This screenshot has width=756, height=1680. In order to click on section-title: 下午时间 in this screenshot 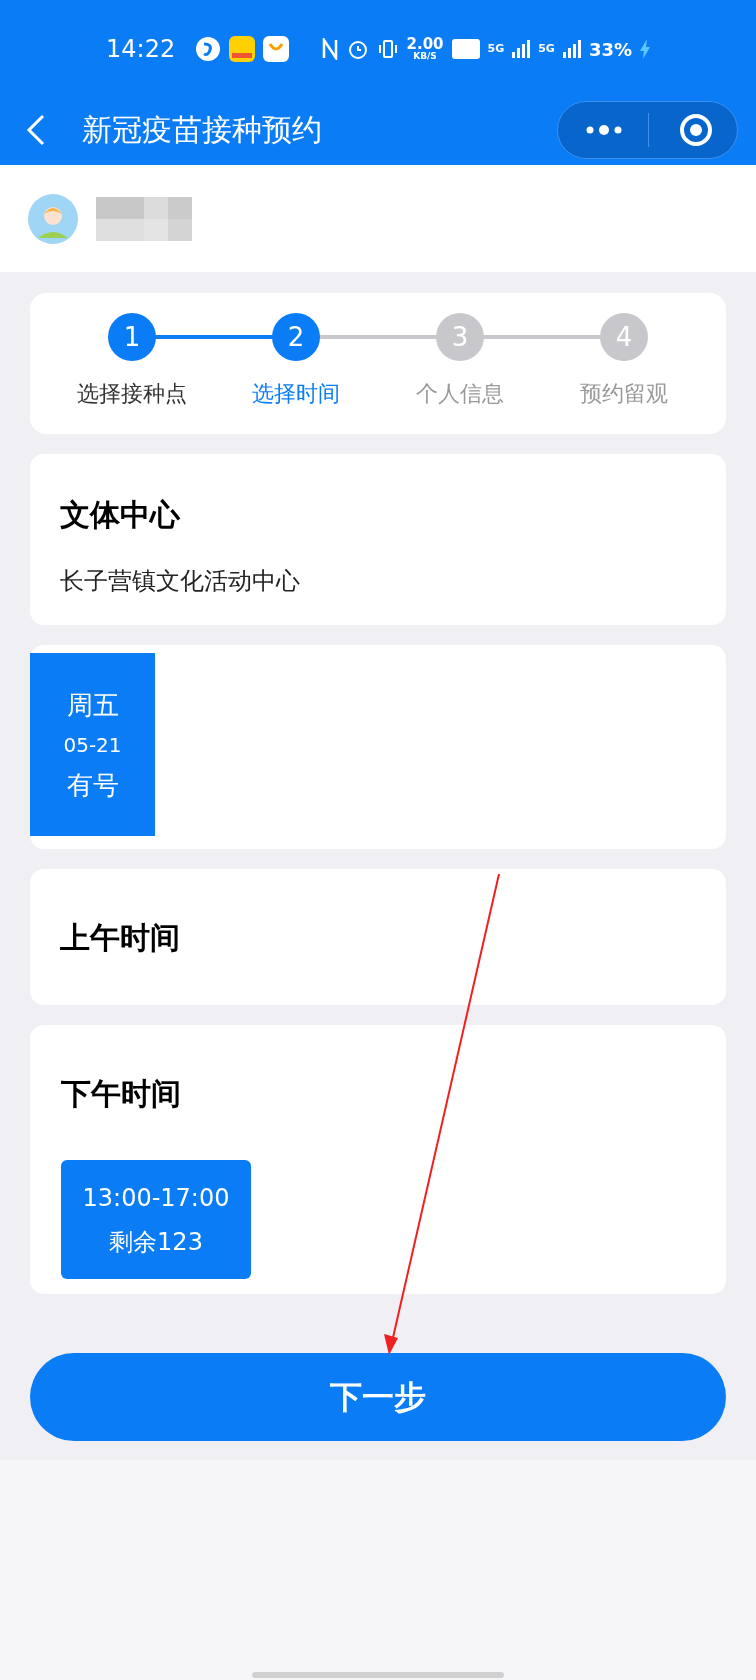, I will do `click(121, 1094)`.